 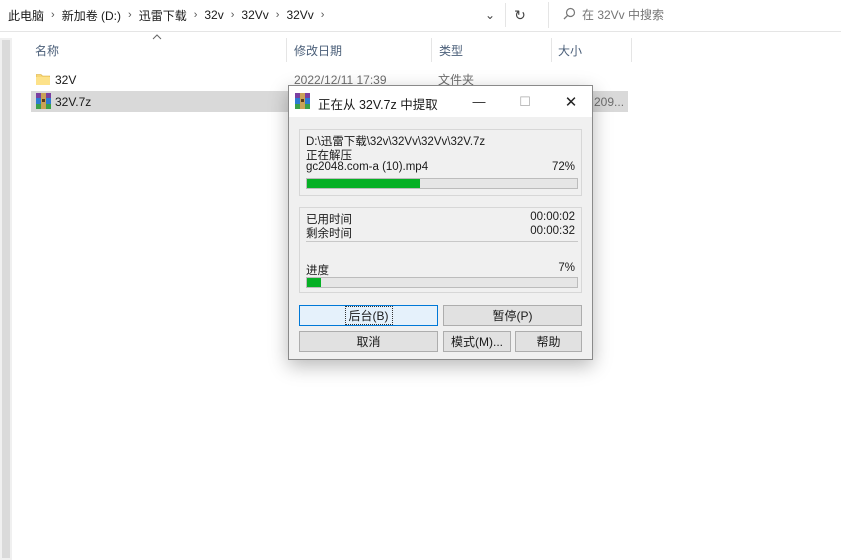 What do you see at coordinates (552, 231) in the screenshot?
I see `remaining-value: 00:00:32` at bounding box center [552, 231].